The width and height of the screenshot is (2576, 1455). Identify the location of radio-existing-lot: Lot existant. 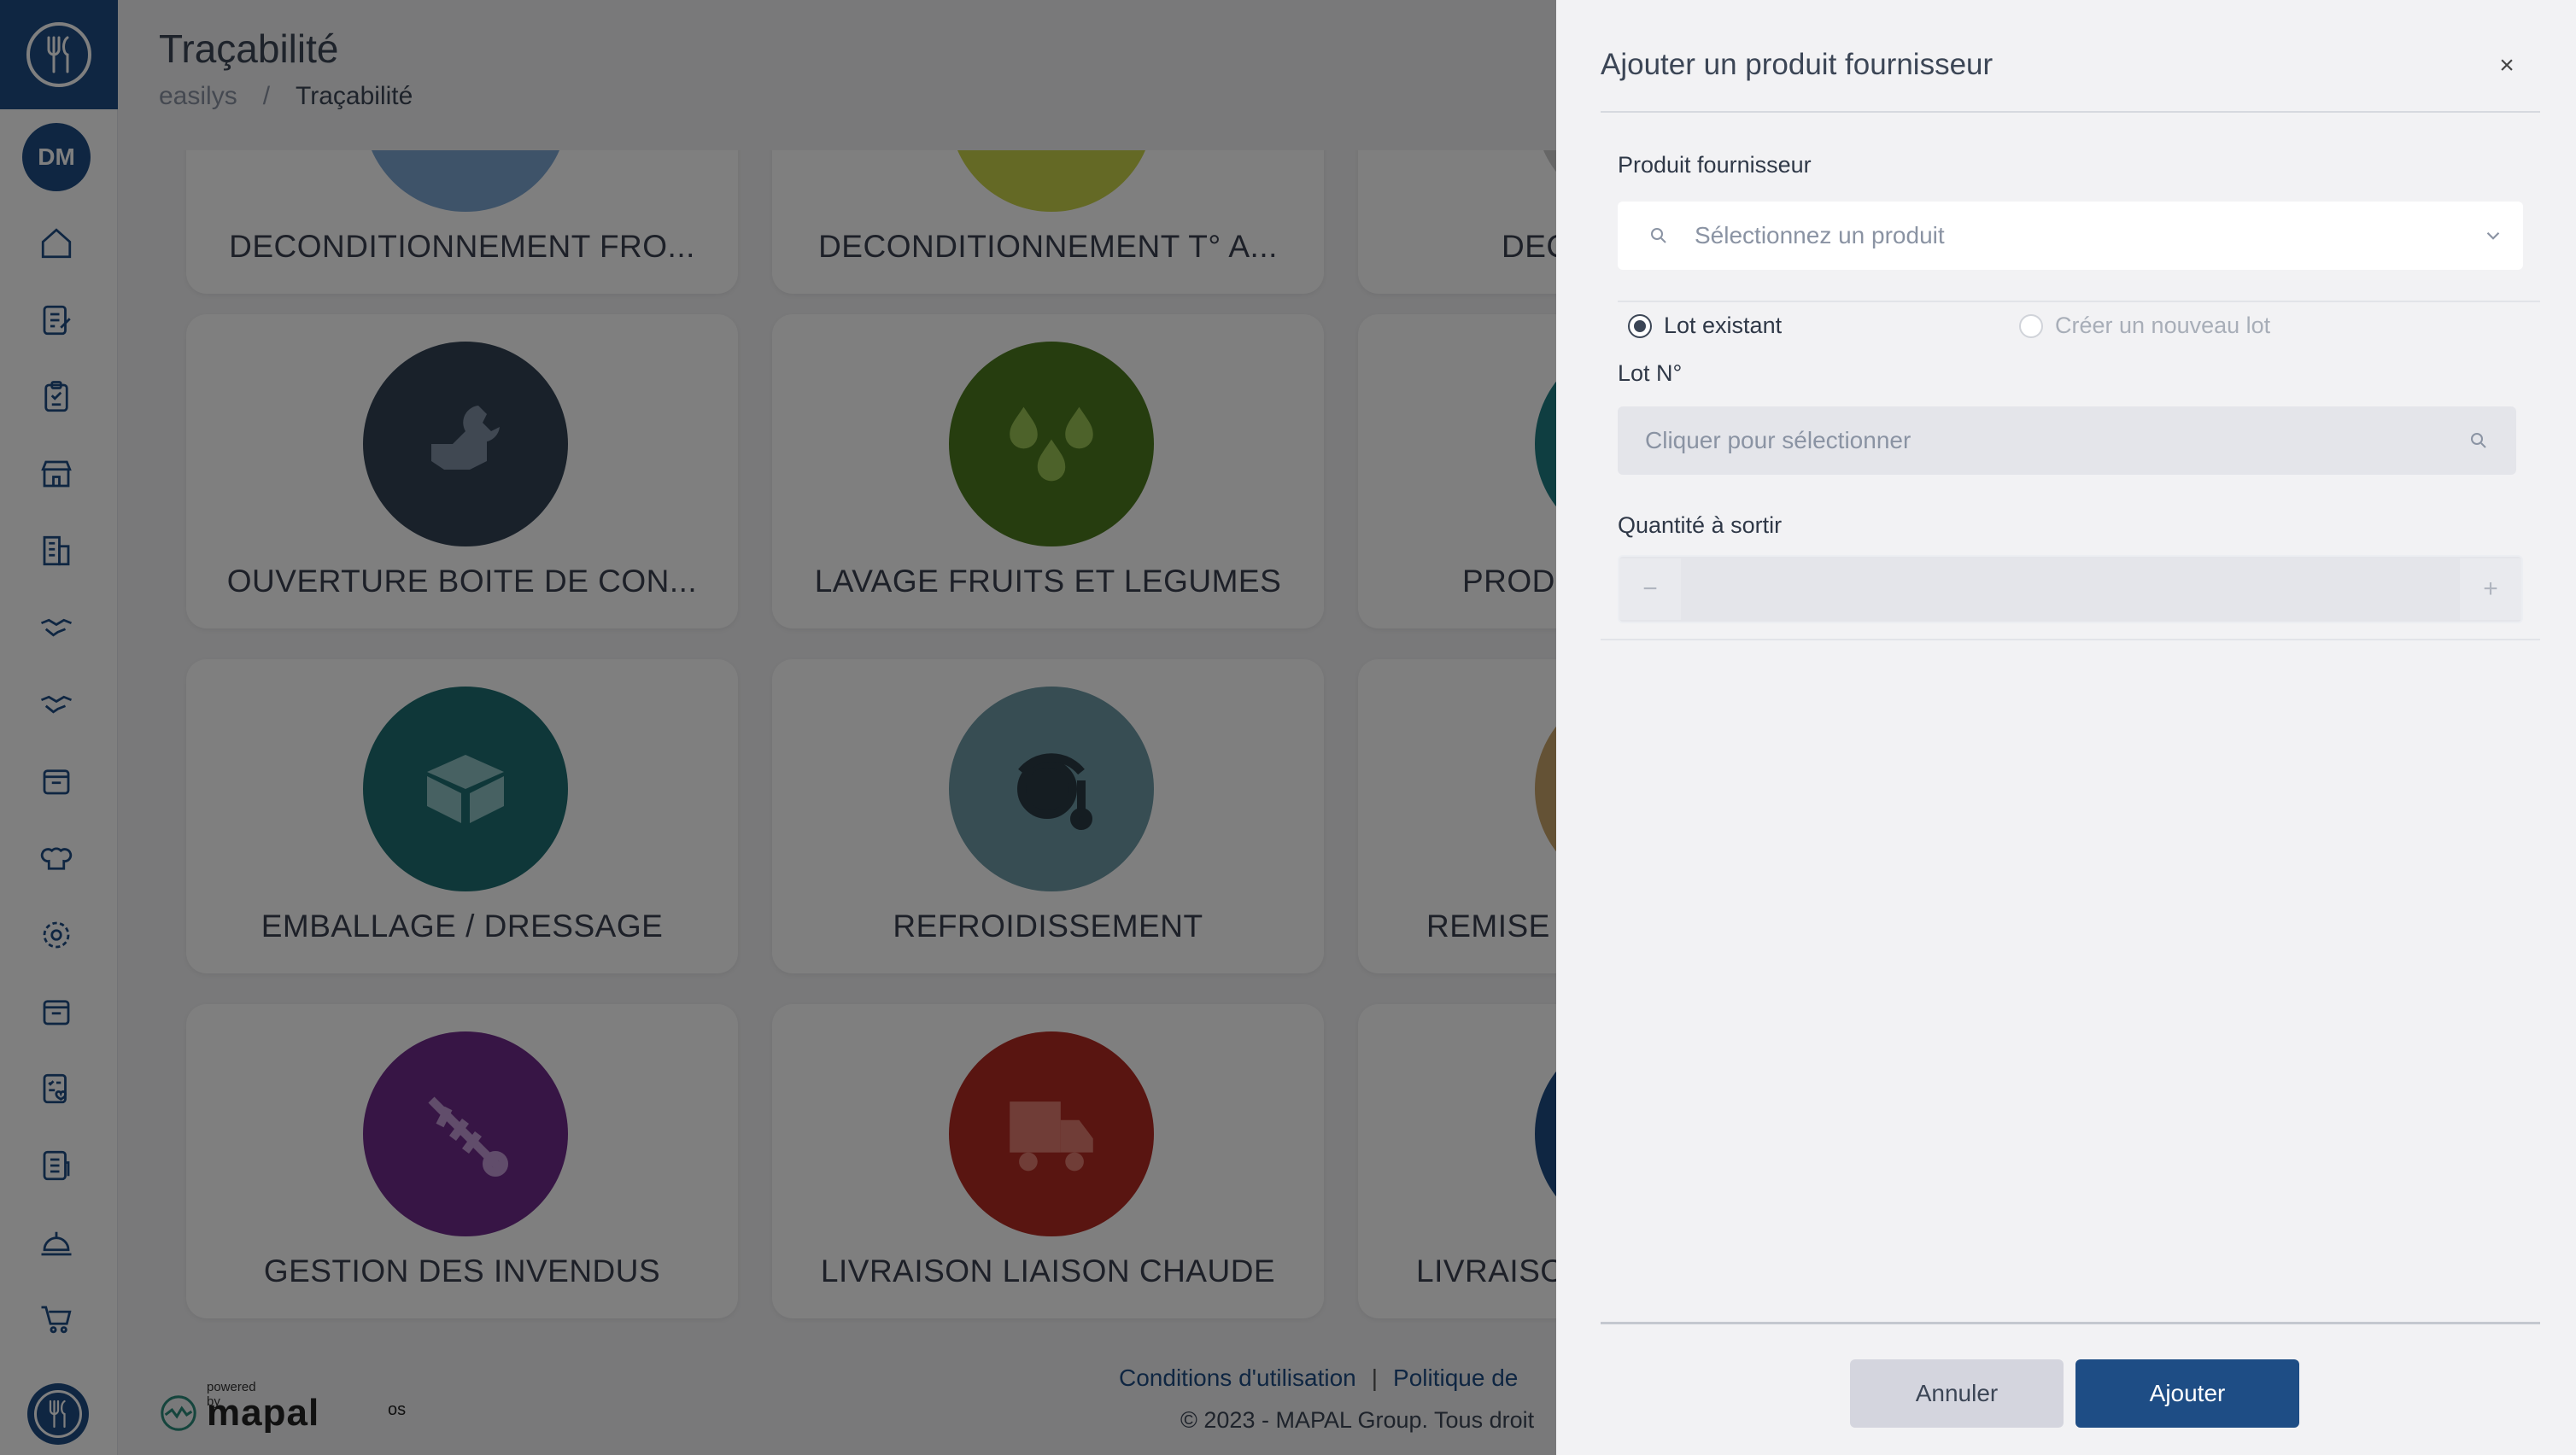
(1705, 326).